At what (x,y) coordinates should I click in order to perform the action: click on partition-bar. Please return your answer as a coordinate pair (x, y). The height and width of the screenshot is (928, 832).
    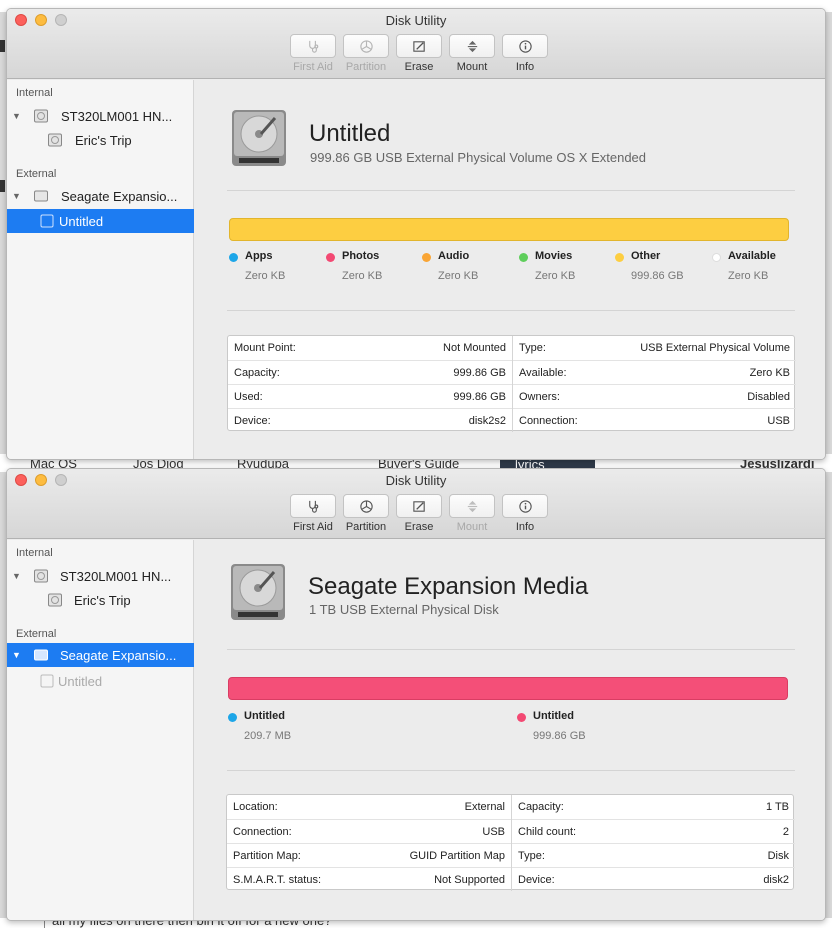
    Looking at the image, I should click on (508, 688).